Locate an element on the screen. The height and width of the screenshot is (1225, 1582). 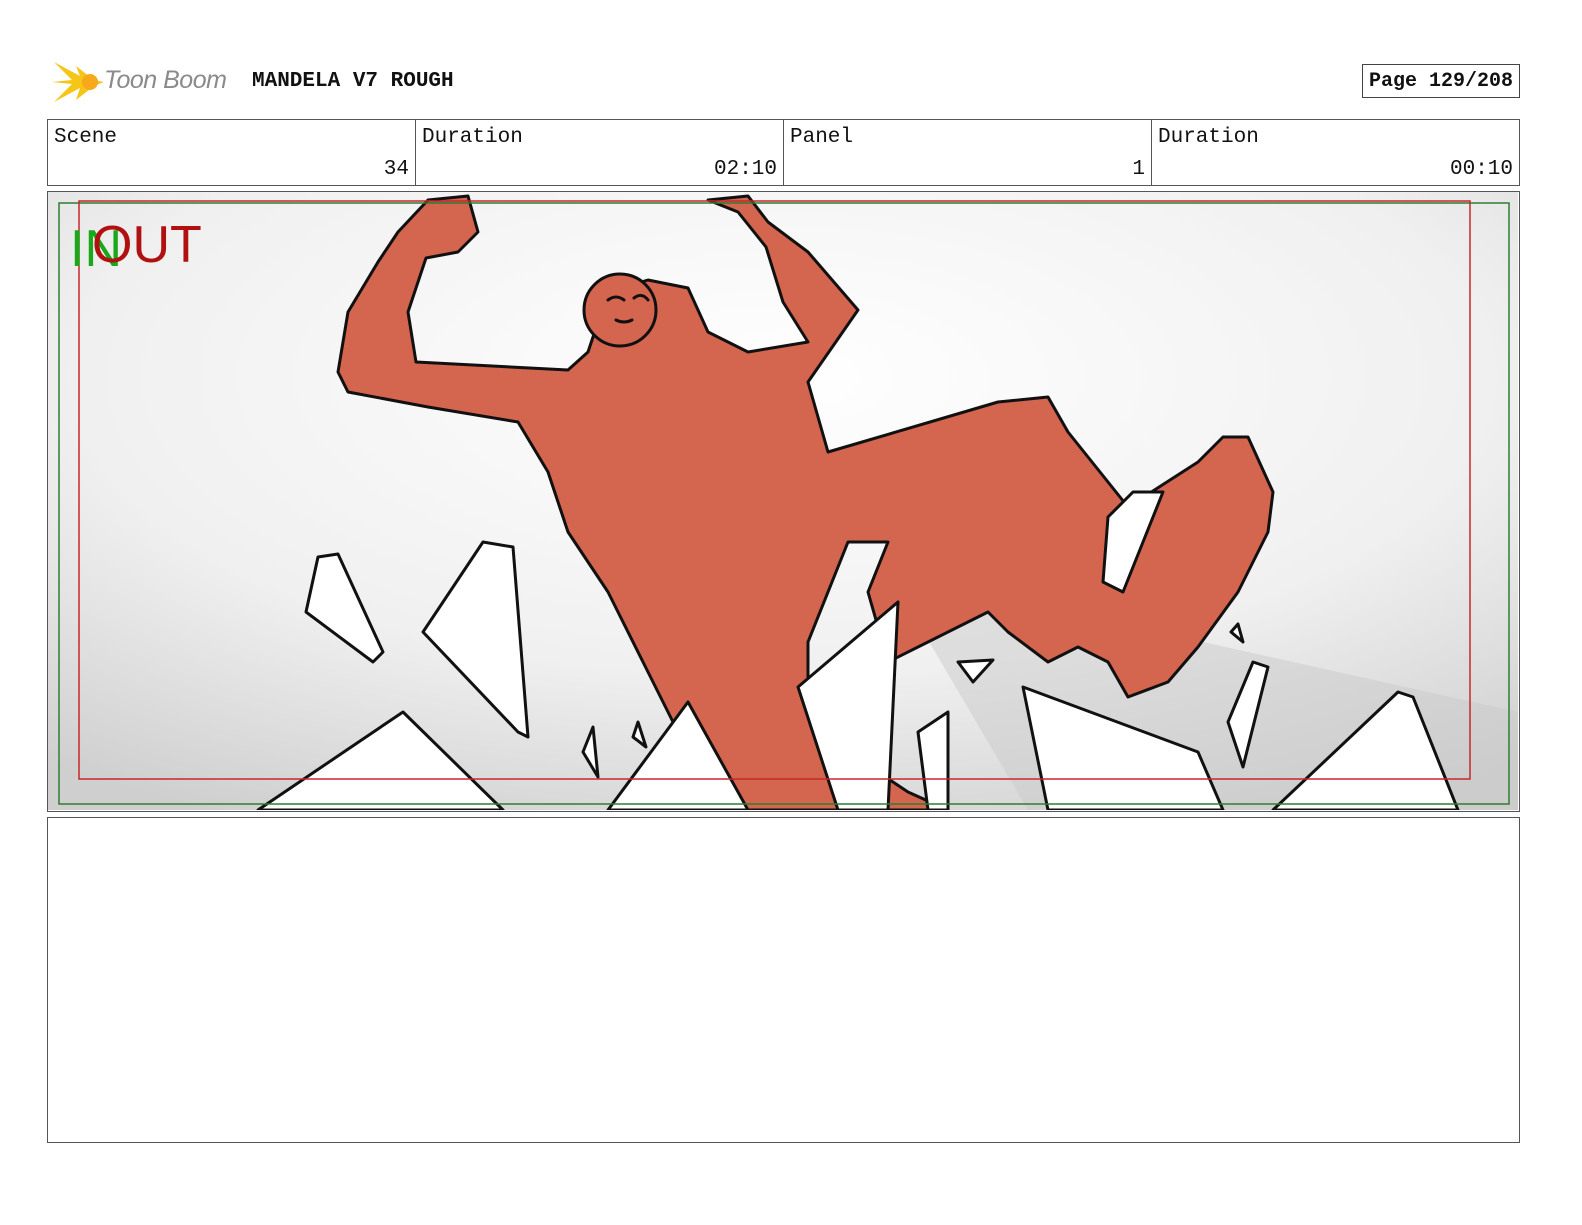
panel-label: Panel is located at coordinates (822, 137).